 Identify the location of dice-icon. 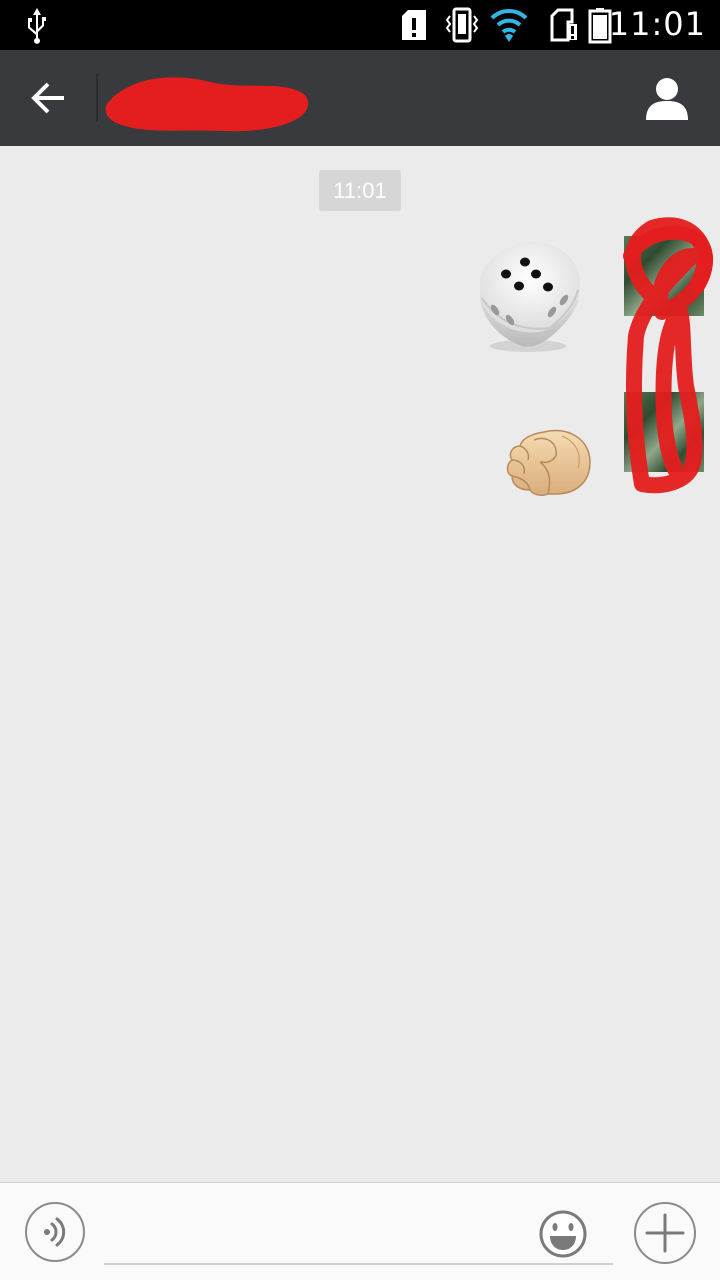
(529, 296).